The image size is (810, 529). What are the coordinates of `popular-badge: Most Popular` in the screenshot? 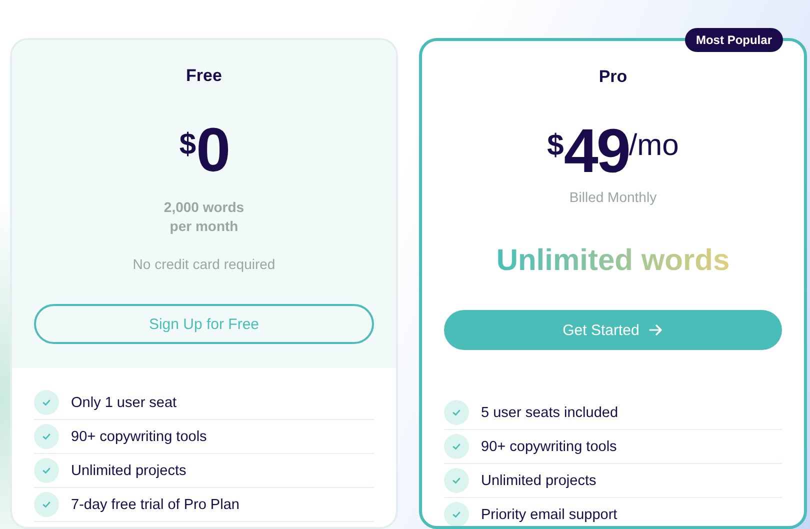 It's located at (733, 40).